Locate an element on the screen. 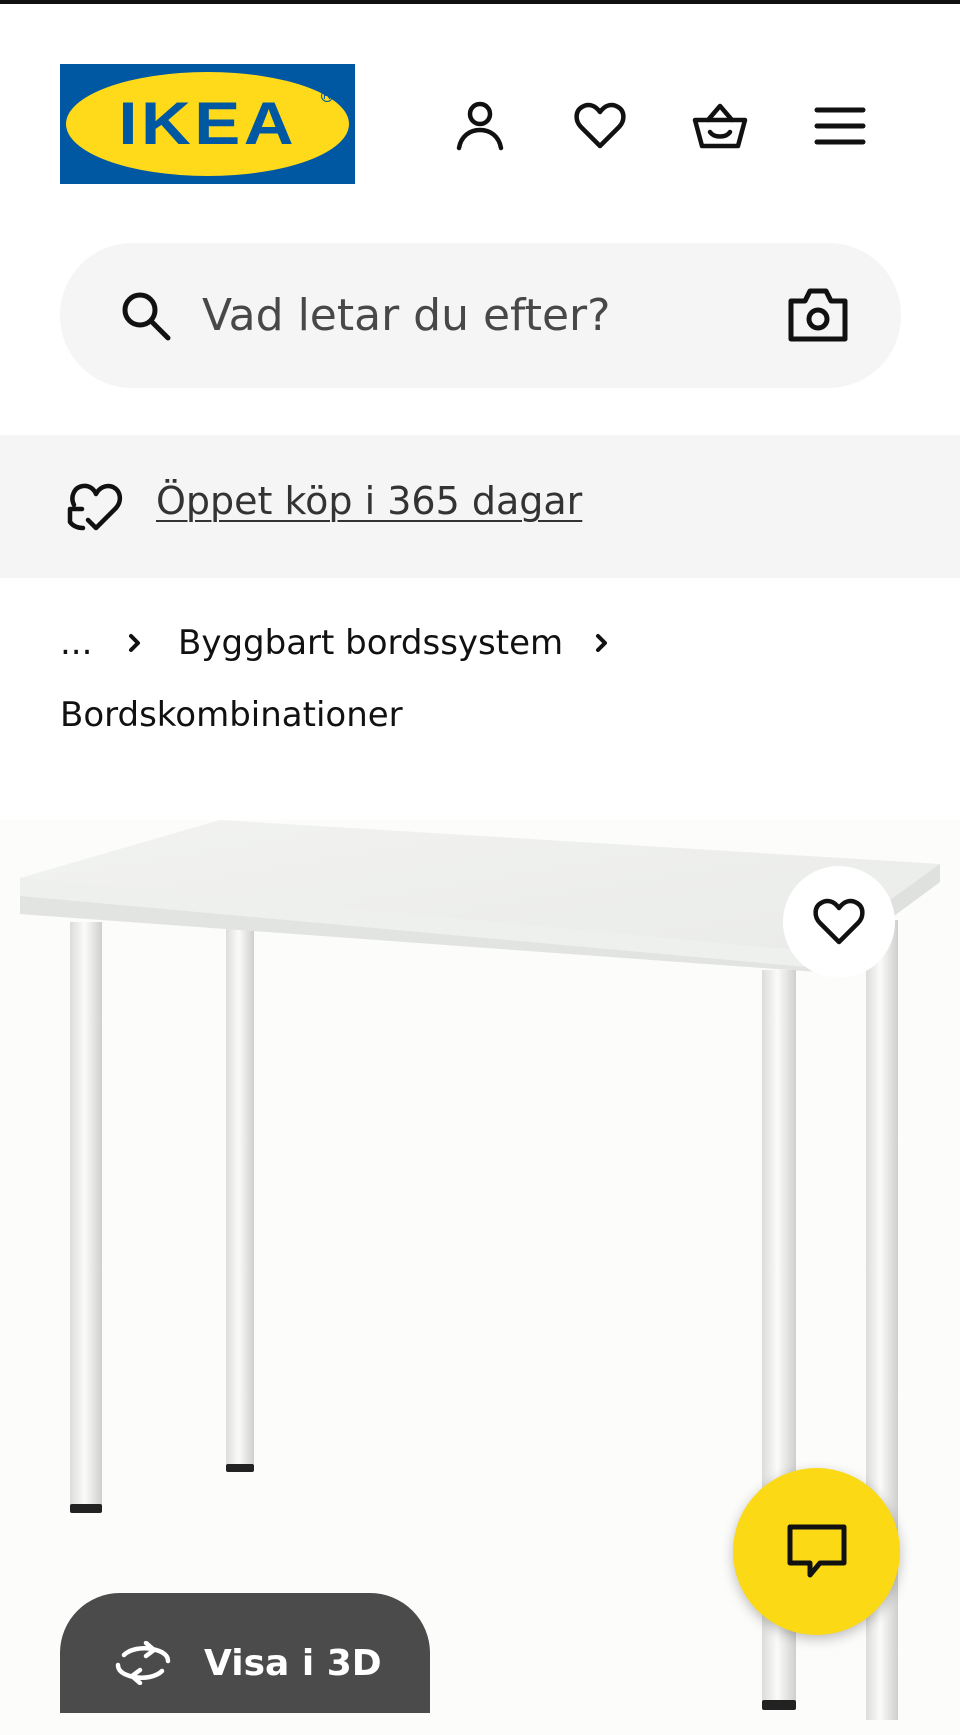 The height and width of the screenshot is (1735, 960). promo-bar: Öppet köp i 365 dagar is located at coordinates (480, 506).